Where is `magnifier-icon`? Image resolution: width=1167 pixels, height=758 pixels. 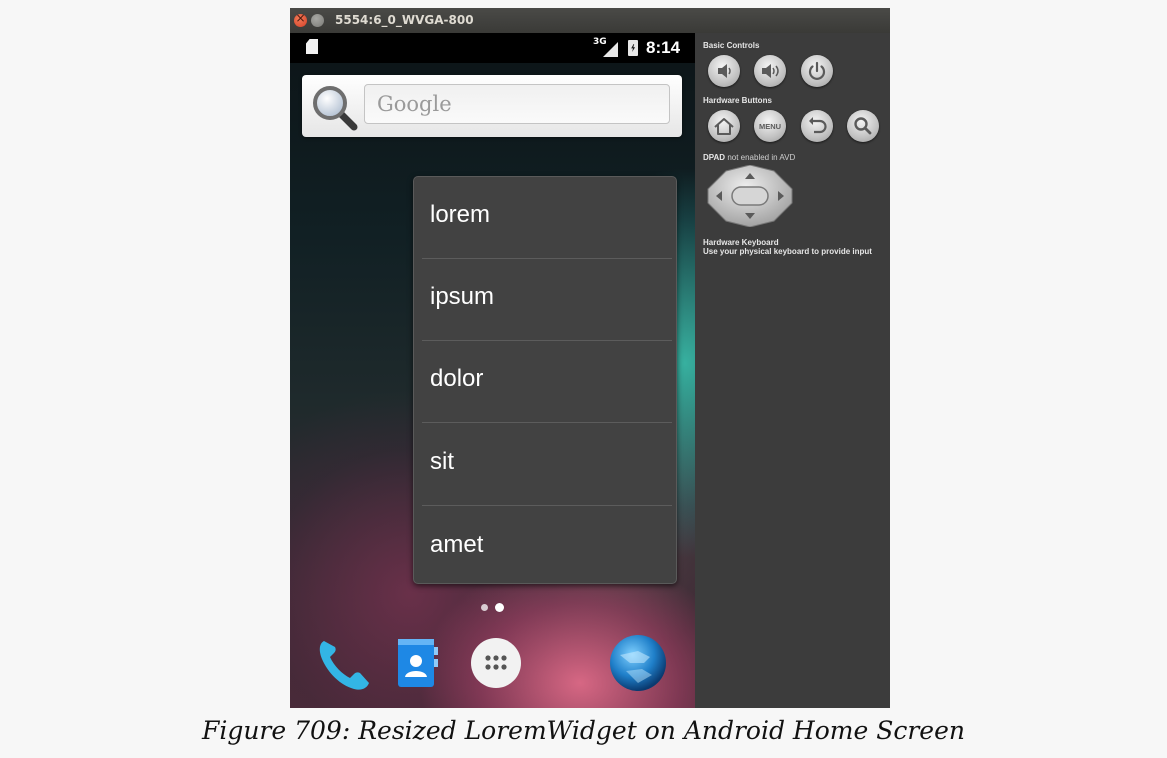
magnifier-icon is located at coordinates (335, 108).